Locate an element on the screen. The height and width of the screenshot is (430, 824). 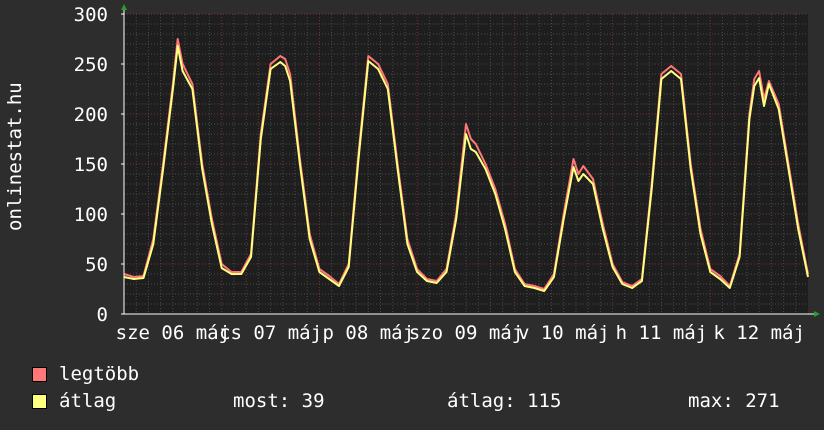
y-tick-label: 50 is located at coordinates (96, 265).